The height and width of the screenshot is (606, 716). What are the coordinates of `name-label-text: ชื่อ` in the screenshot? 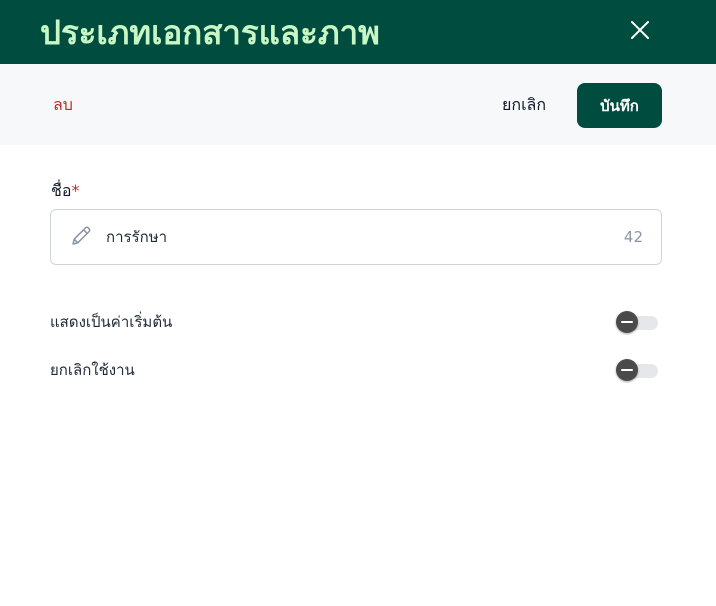 It's located at (61, 190).